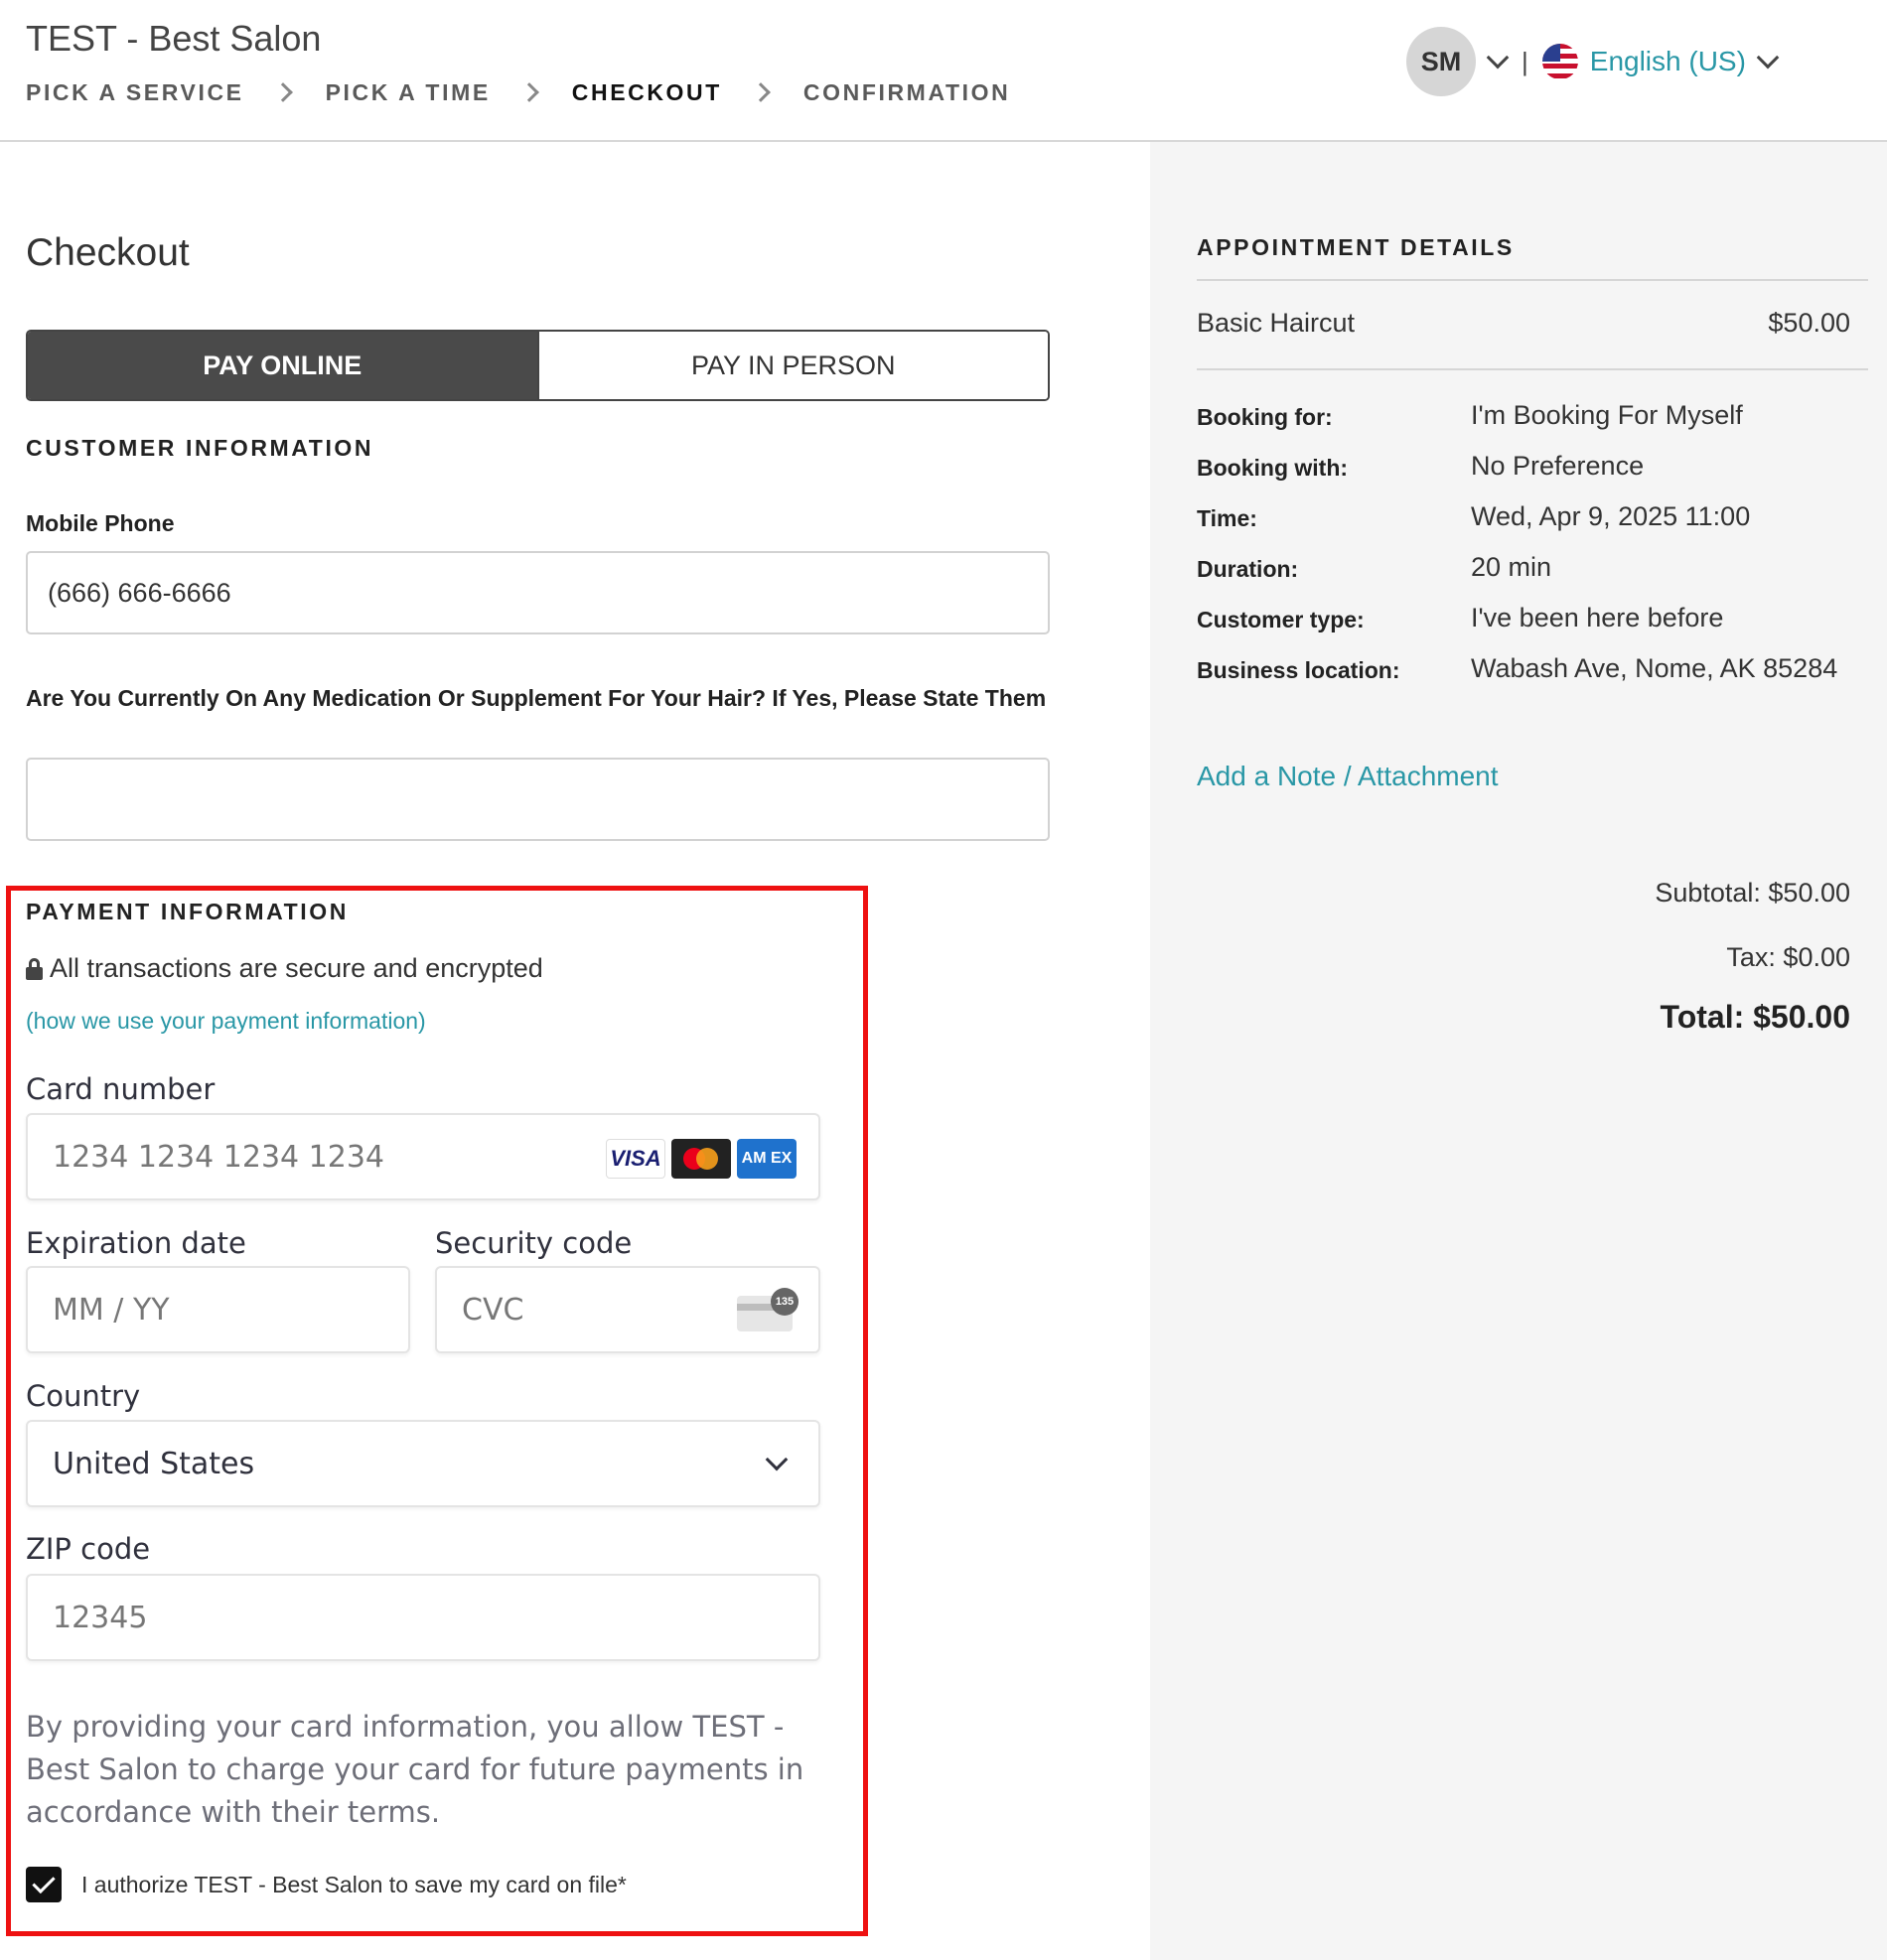 This screenshot has width=1887, height=1960. Describe the element at coordinates (1597, 617) in the screenshot. I see `detail-value: I've been here before` at that location.